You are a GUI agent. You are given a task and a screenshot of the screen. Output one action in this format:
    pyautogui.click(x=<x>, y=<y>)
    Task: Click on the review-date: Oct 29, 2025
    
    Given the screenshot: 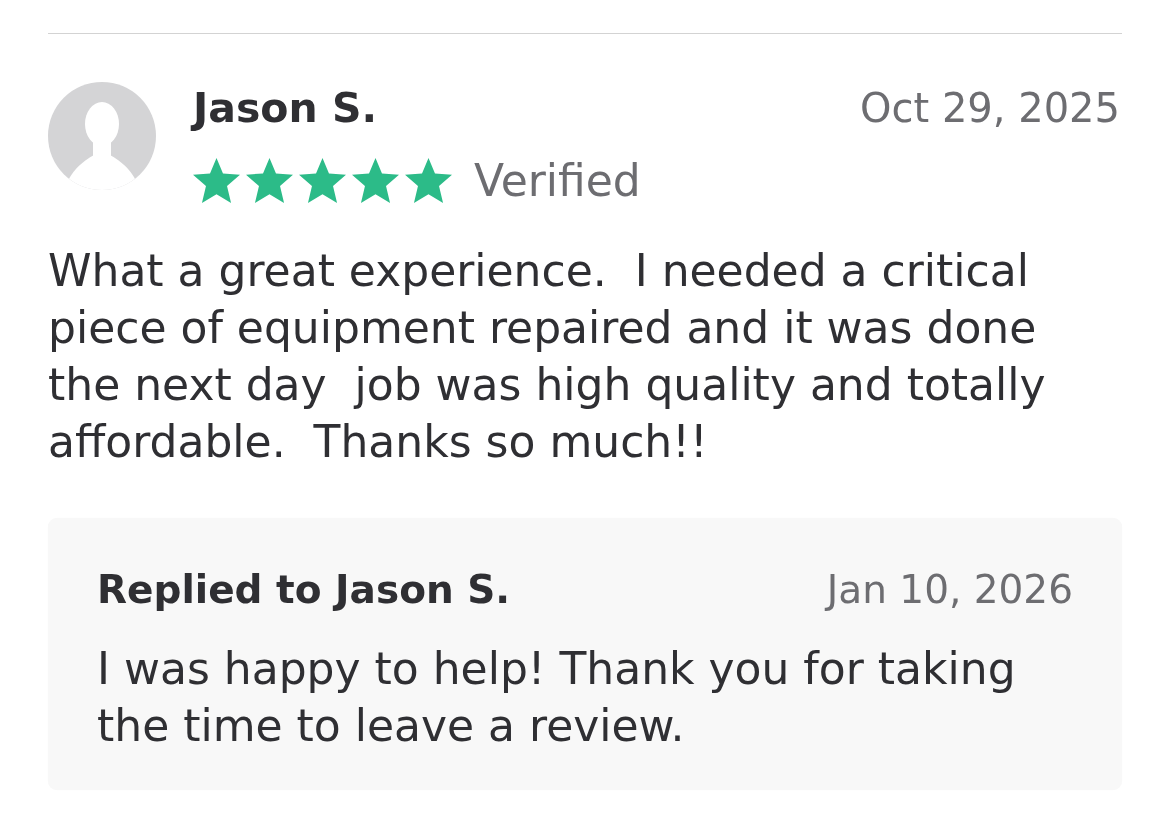 What is the action you would take?
    pyautogui.click(x=990, y=108)
    